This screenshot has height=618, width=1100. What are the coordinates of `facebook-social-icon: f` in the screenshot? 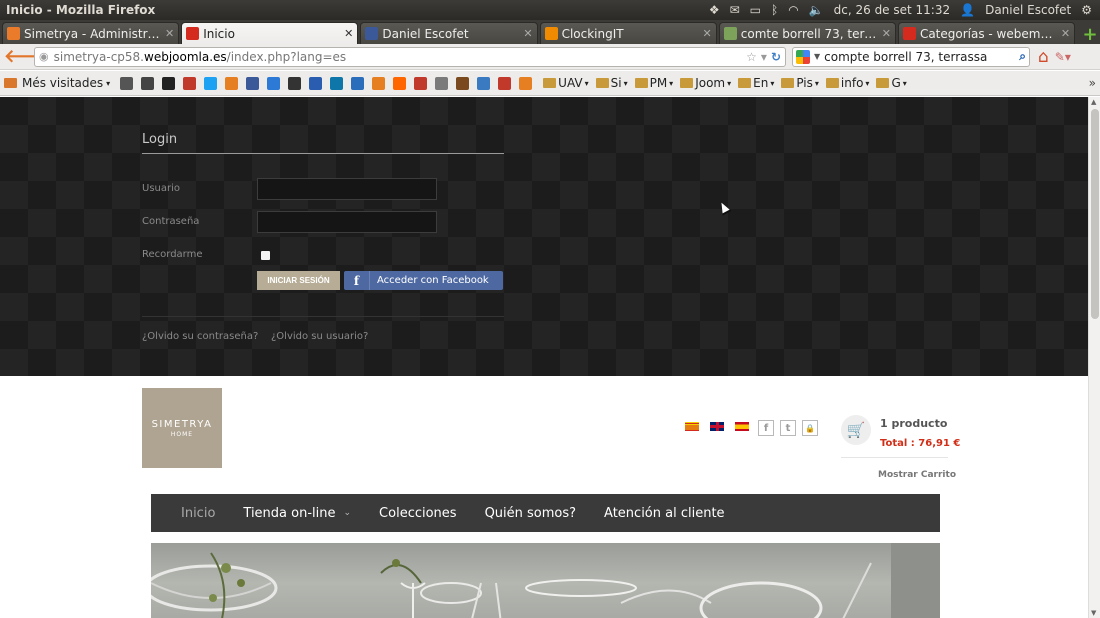 It's located at (766, 428).